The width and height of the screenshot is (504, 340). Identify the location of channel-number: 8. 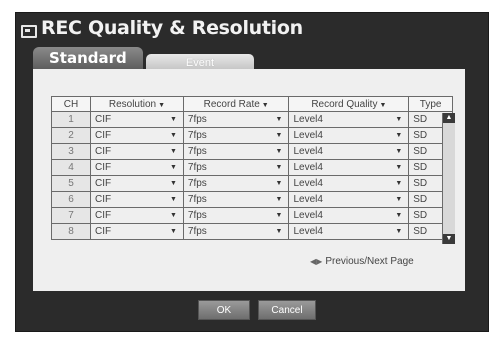
(71, 231).